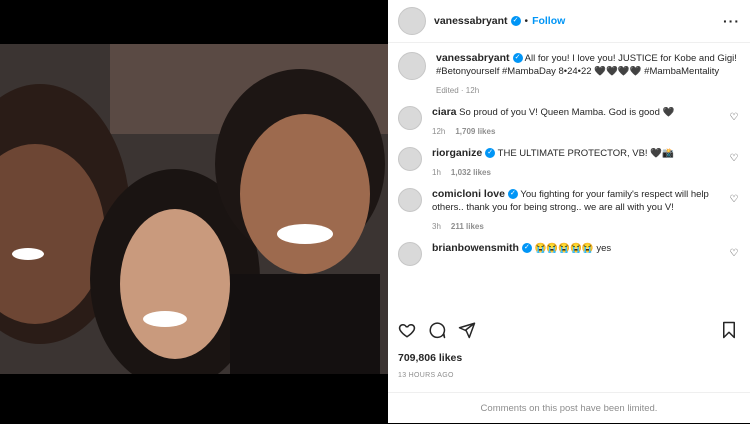 The height and width of the screenshot is (424, 750). Describe the element at coordinates (430, 358) in the screenshot. I see `likes-count: 709,806 likes` at that location.